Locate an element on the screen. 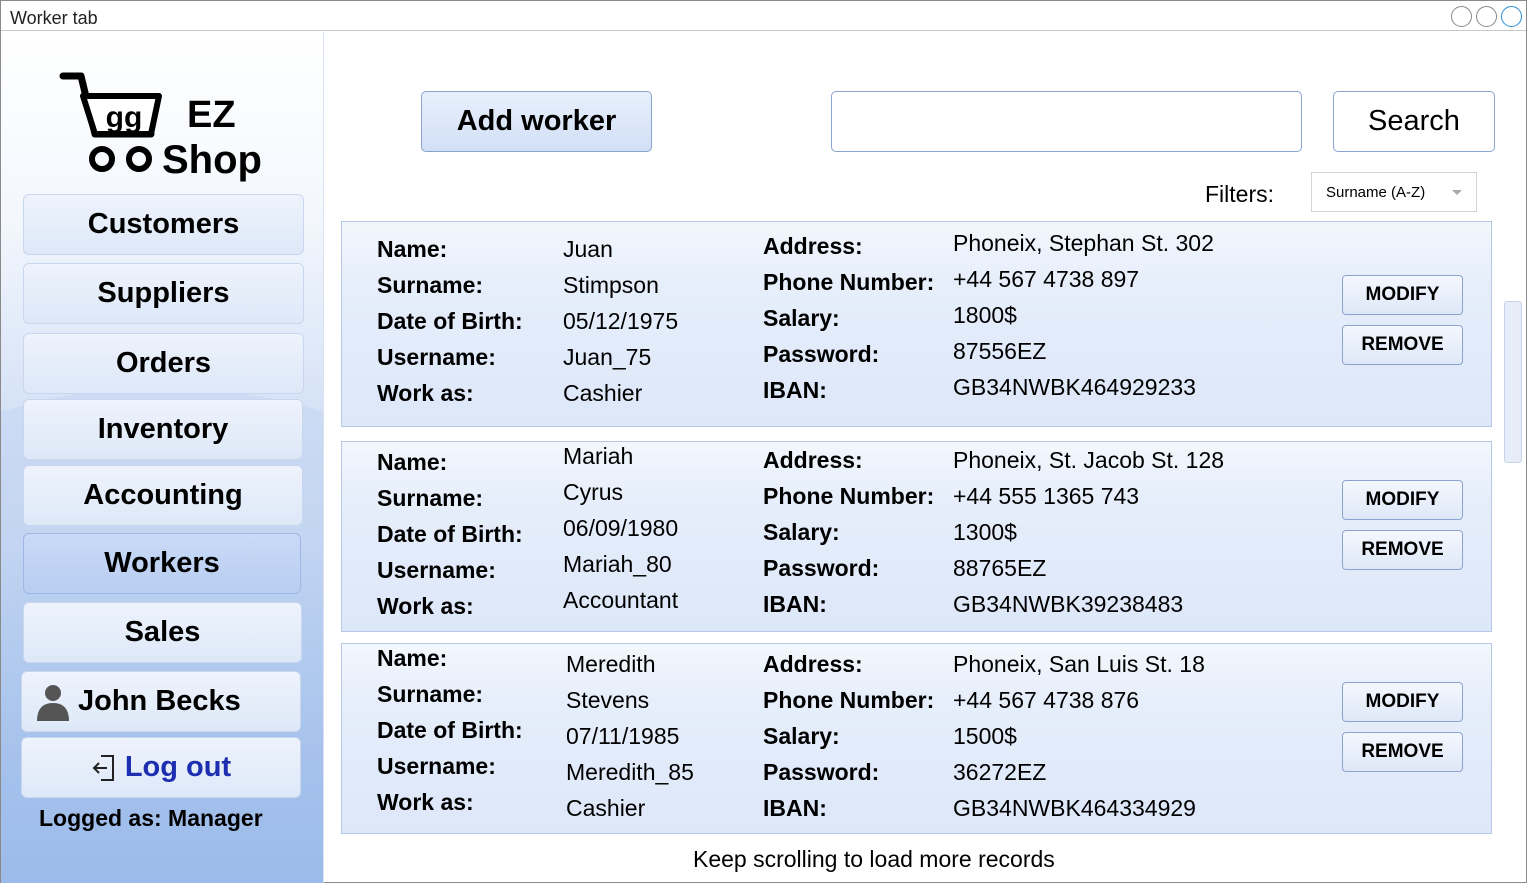 This screenshot has height=883, width=1527. worker-password: 88765EZ is located at coordinates (1000, 568).